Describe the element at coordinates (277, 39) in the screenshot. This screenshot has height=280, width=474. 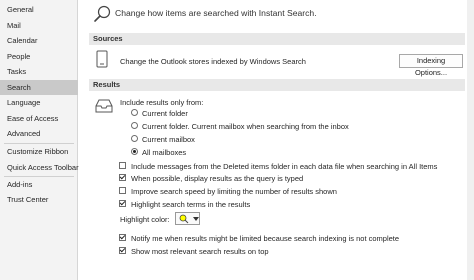
I see `sources-section-header: Sources` at that location.